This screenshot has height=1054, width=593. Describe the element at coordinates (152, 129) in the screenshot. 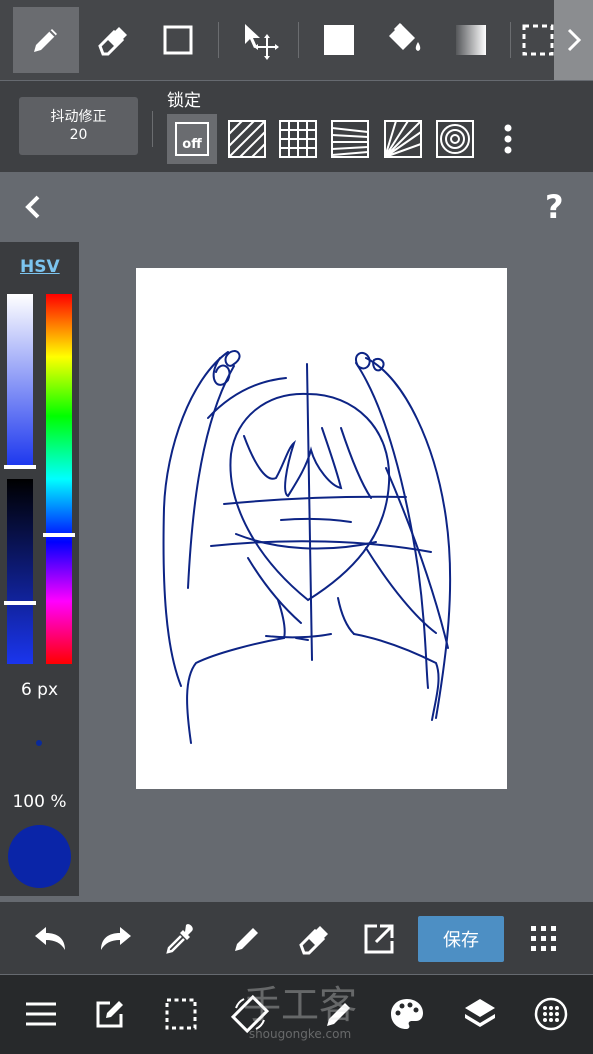

I see `bar-divider` at that location.